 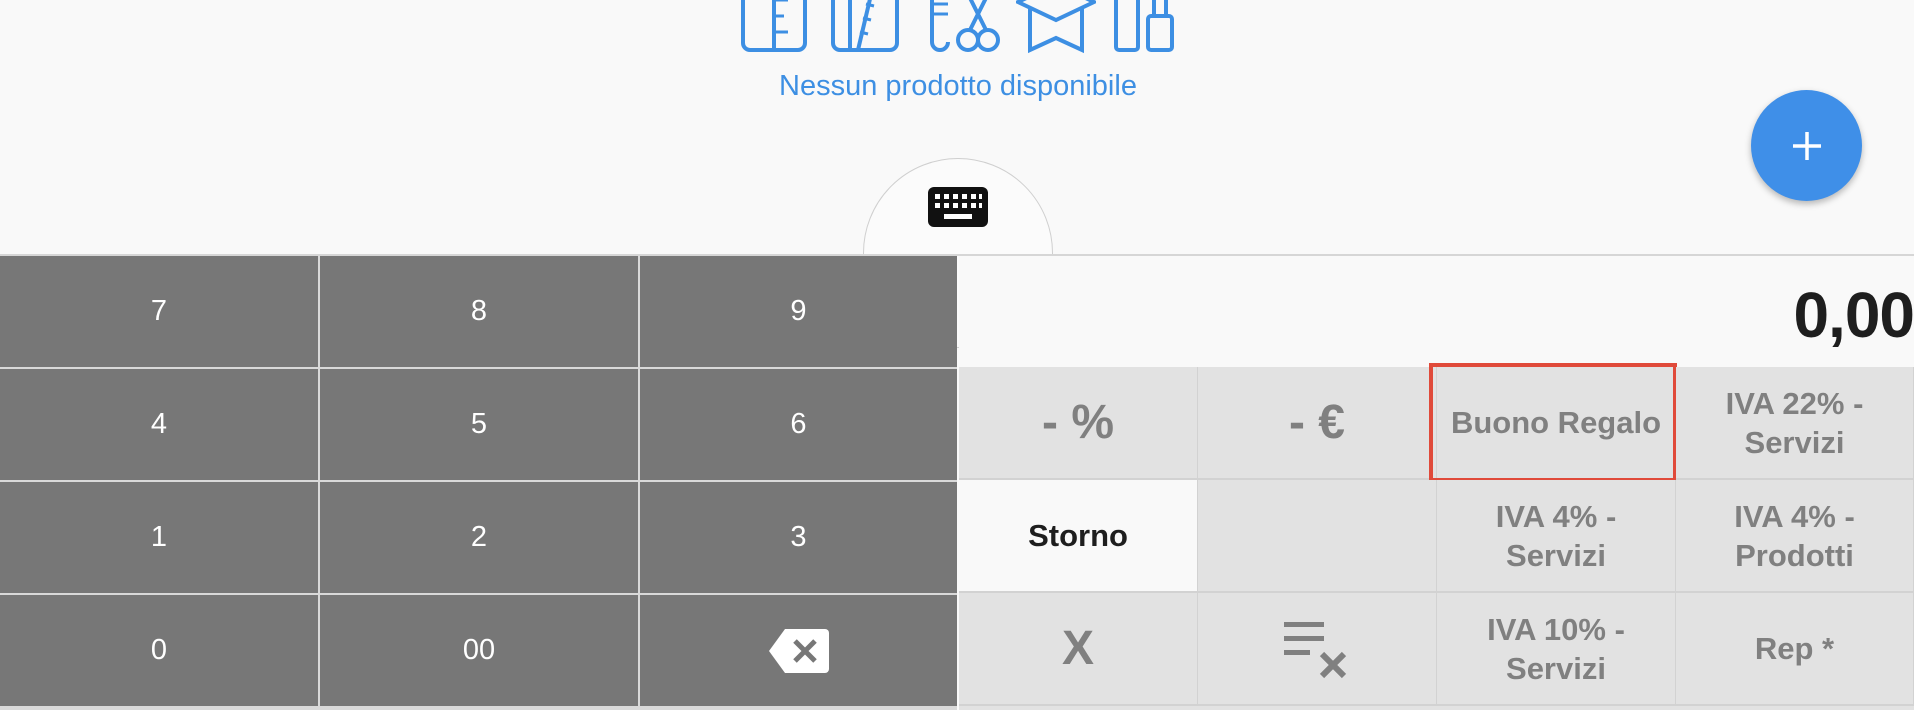 What do you see at coordinates (1795, 536) in the screenshot?
I see `iva-4-prodotti-button: IVA 4% - Prodotti` at bounding box center [1795, 536].